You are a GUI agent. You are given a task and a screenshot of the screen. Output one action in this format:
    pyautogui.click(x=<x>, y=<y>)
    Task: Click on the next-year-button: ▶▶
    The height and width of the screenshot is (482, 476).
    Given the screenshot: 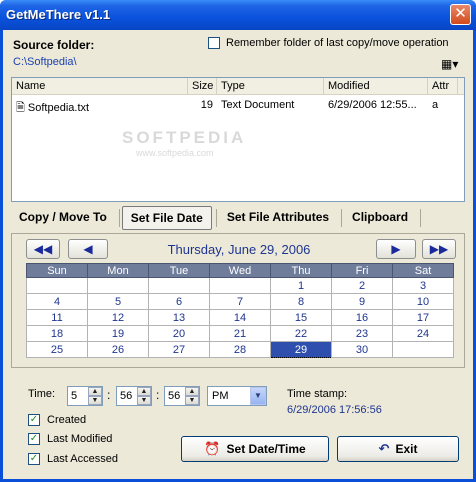 What is the action you would take?
    pyautogui.click(x=439, y=249)
    